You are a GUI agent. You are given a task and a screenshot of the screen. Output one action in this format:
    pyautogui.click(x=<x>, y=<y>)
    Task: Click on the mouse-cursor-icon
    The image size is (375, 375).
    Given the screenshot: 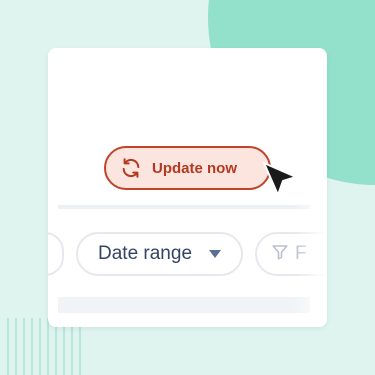 What is the action you would take?
    pyautogui.click(x=280, y=179)
    